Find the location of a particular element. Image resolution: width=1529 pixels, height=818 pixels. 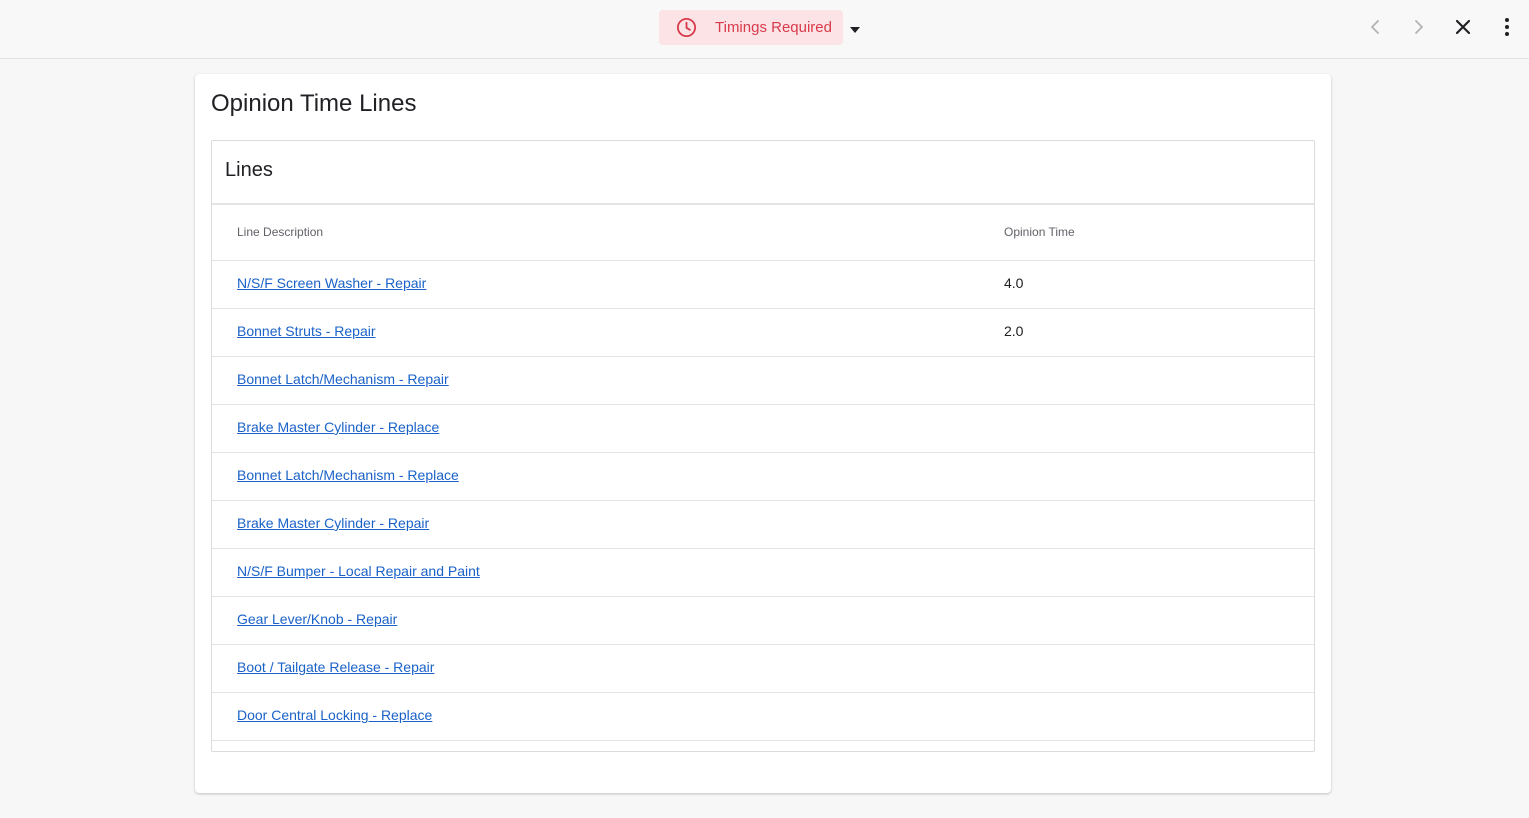

line-description-link: N/S/F Bumper - Local Repair and Paint is located at coordinates (358, 571).